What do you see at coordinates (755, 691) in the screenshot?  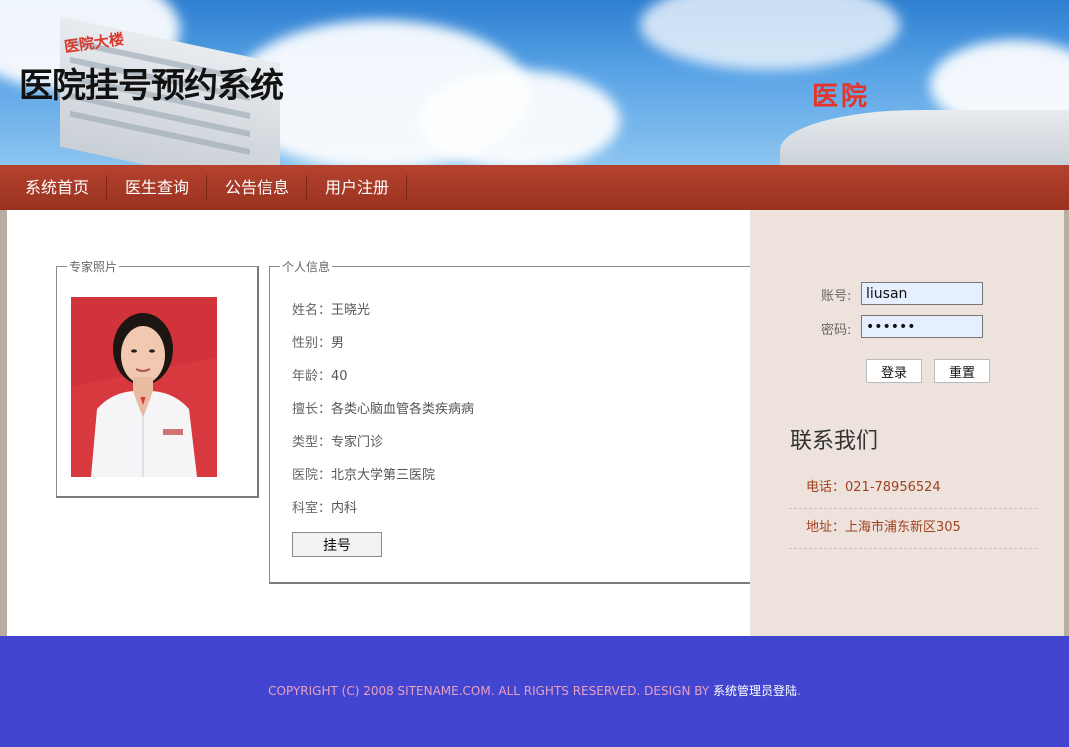 I see `admin-login-link: 系统管理员登陆` at bounding box center [755, 691].